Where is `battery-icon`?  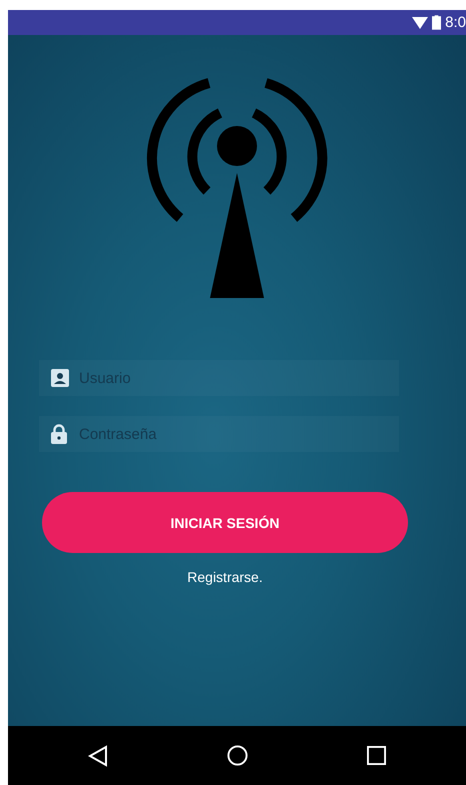 battery-icon is located at coordinates (437, 22).